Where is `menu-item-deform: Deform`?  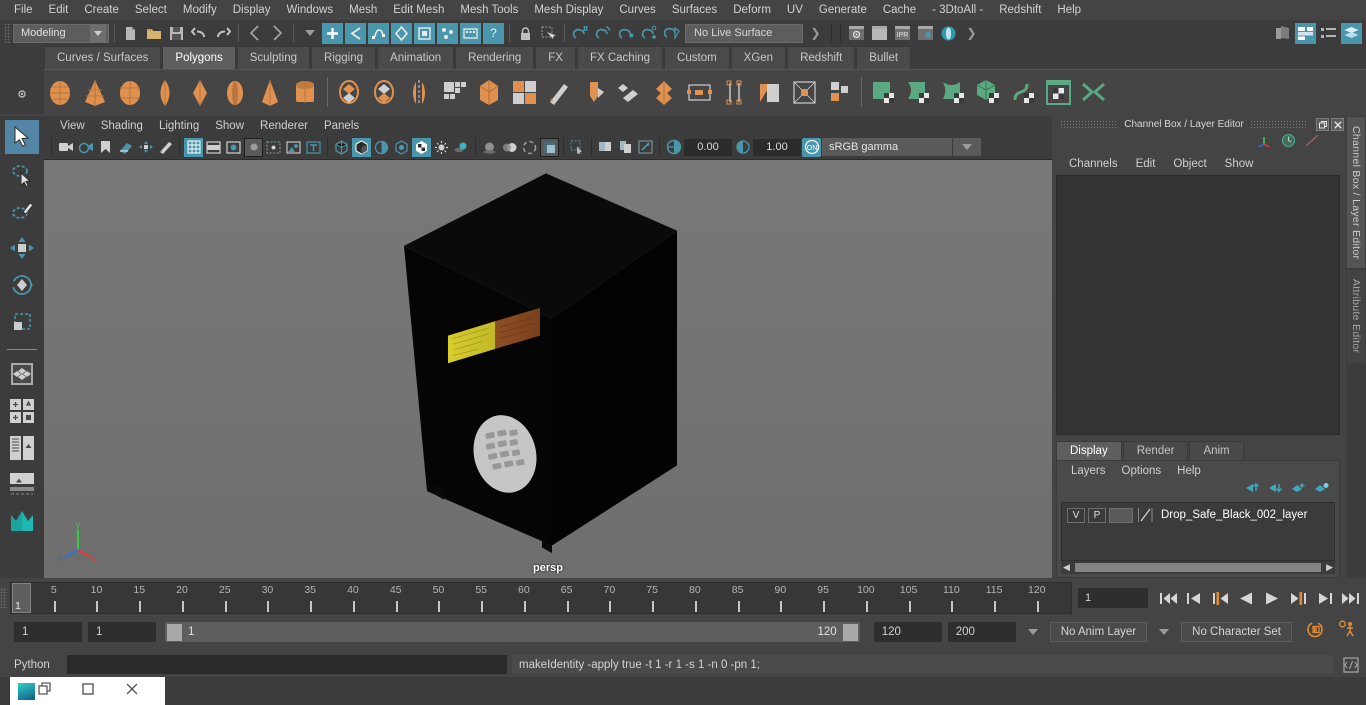
menu-item-deform: Deform is located at coordinates (752, 10).